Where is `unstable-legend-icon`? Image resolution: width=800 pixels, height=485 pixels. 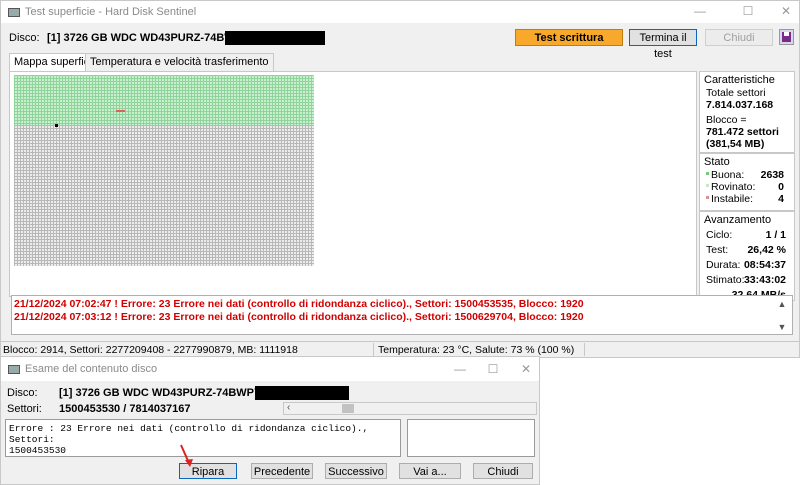
unstable-legend-icon is located at coordinates (707, 197).